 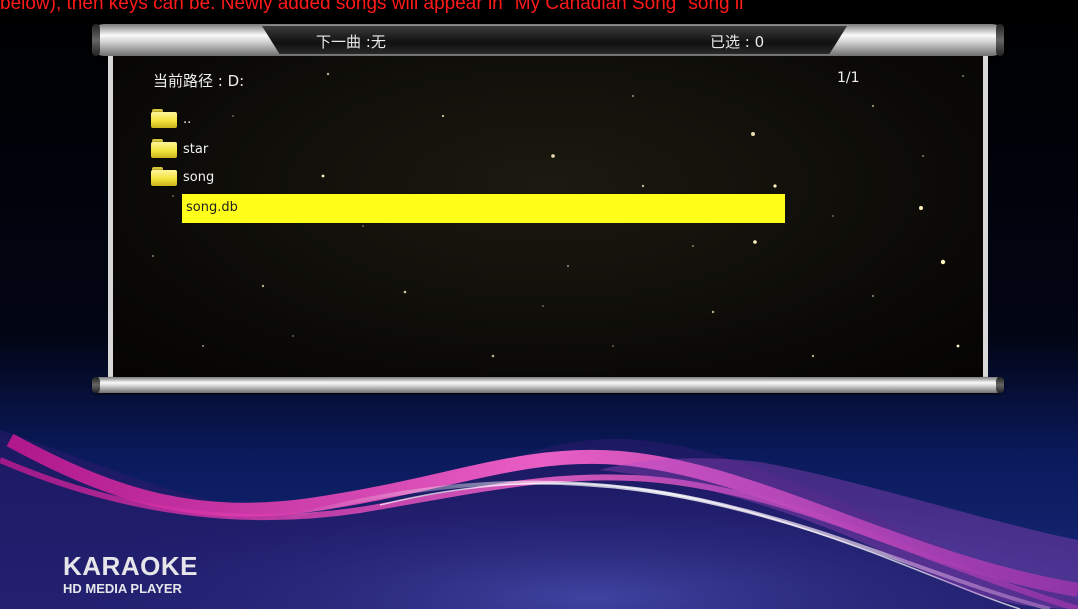 I want to click on screen-bottom-rod, so click(x=548, y=385).